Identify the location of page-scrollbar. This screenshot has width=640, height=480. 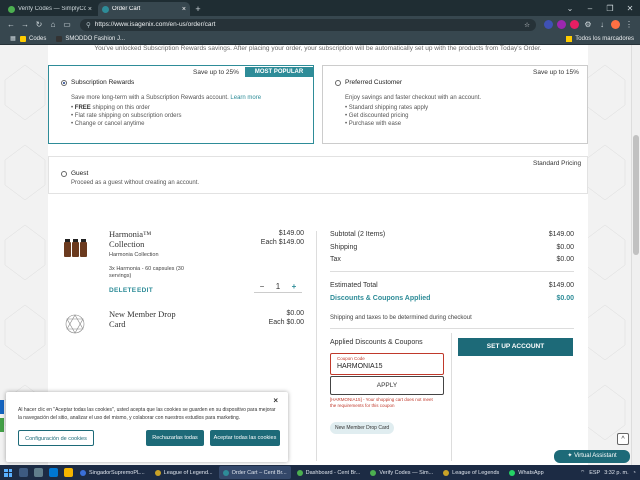
(635, 255).